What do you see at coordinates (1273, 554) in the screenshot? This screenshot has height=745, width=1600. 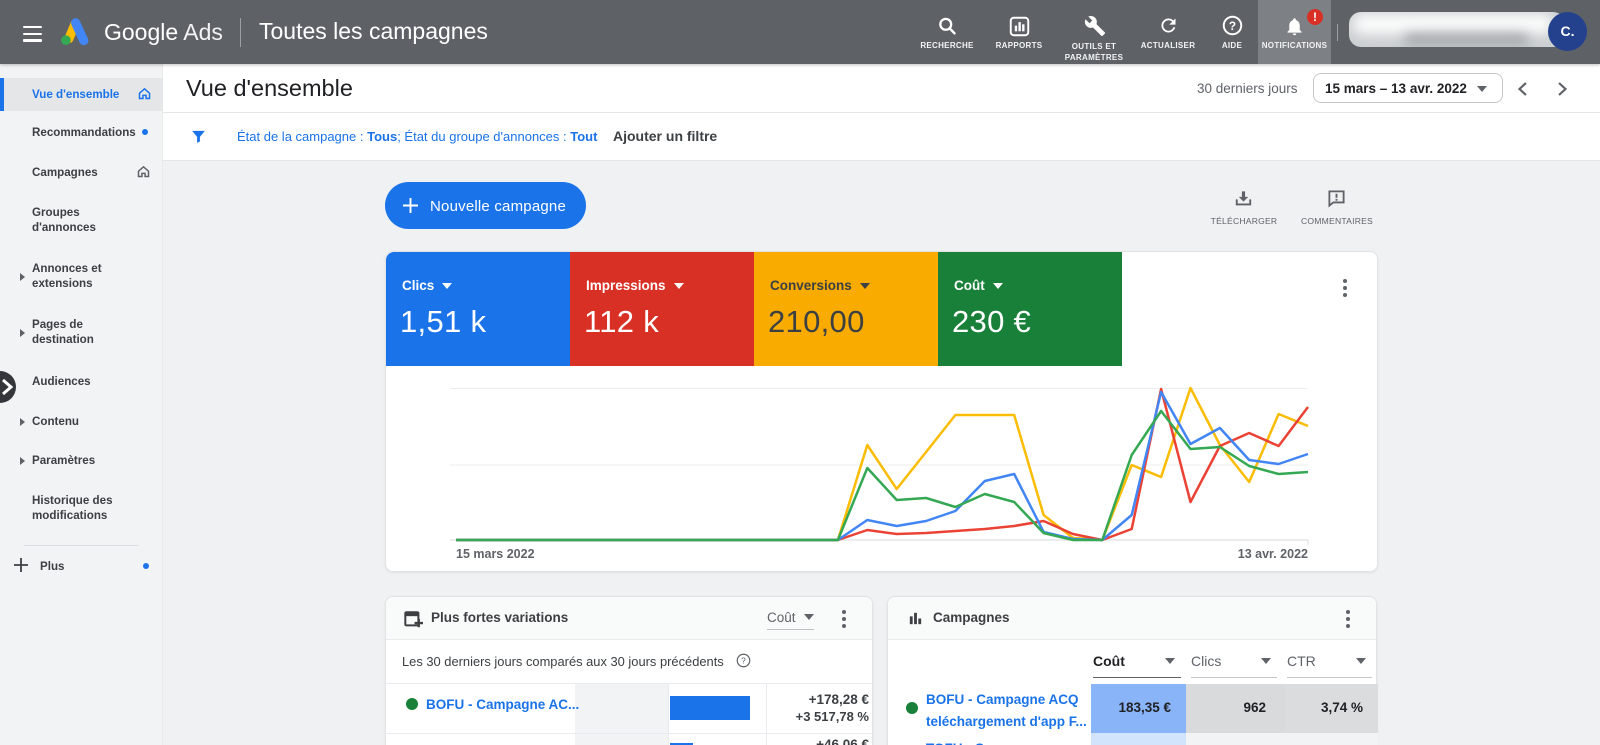 I see `svg-text: 13 avr. 2022` at bounding box center [1273, 554].